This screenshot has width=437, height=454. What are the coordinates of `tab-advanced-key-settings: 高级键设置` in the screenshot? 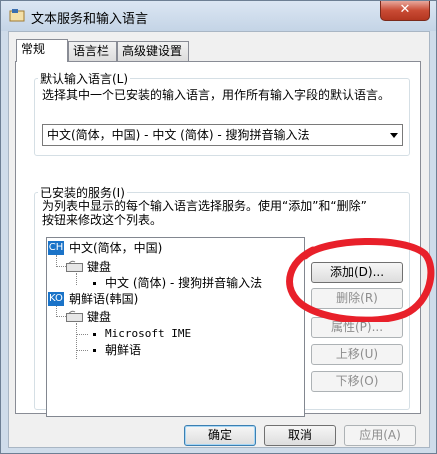 It's located at (153, 51).